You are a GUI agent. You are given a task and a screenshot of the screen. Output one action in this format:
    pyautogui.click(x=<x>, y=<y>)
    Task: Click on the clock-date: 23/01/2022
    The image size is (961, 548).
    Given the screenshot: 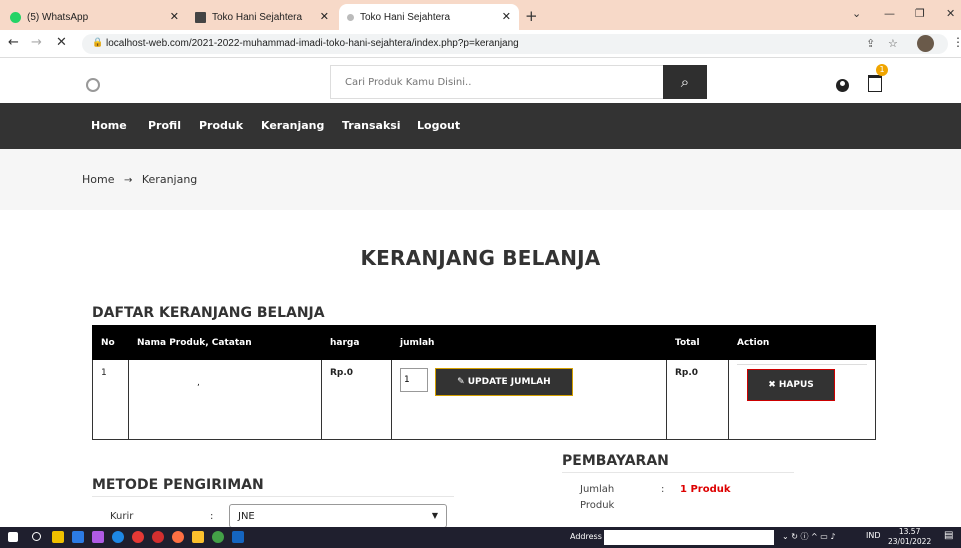 What is the action you would take?
    pyautogui.click(x=910, y=541)
    